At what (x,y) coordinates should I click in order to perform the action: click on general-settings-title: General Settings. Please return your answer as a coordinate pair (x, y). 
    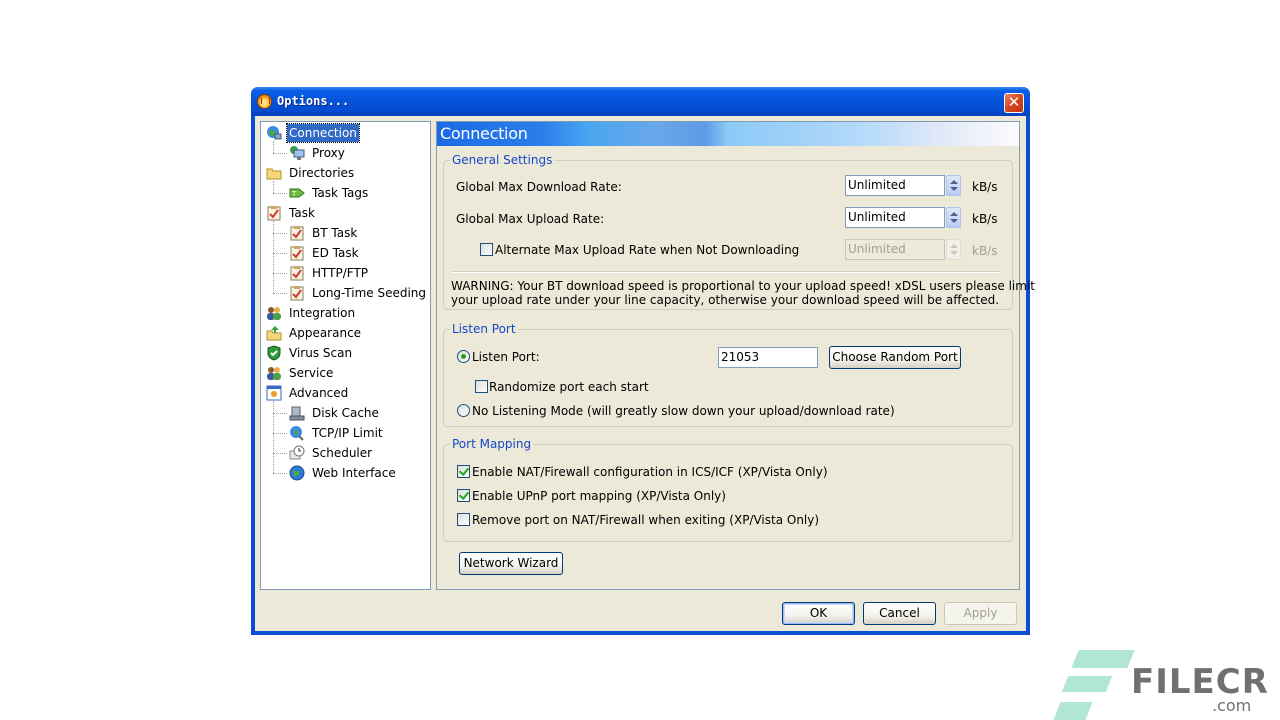
    Looking at the image, I should click on (502, 160).